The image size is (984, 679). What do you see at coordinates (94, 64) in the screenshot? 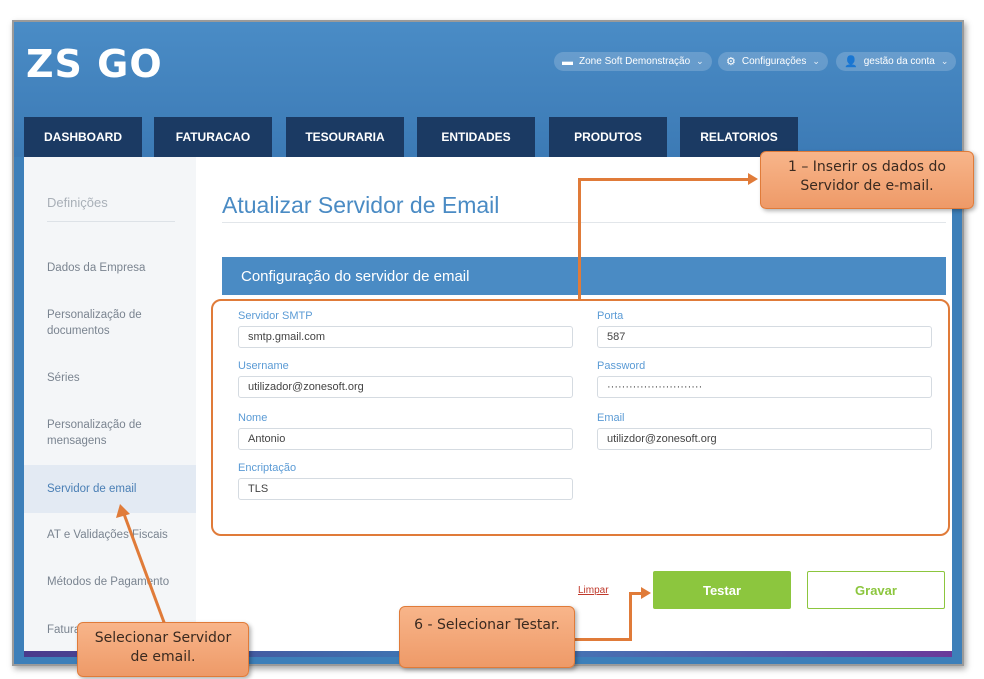
I see `zs-go-logo: ZS GO` at bounding box center [94, 64].